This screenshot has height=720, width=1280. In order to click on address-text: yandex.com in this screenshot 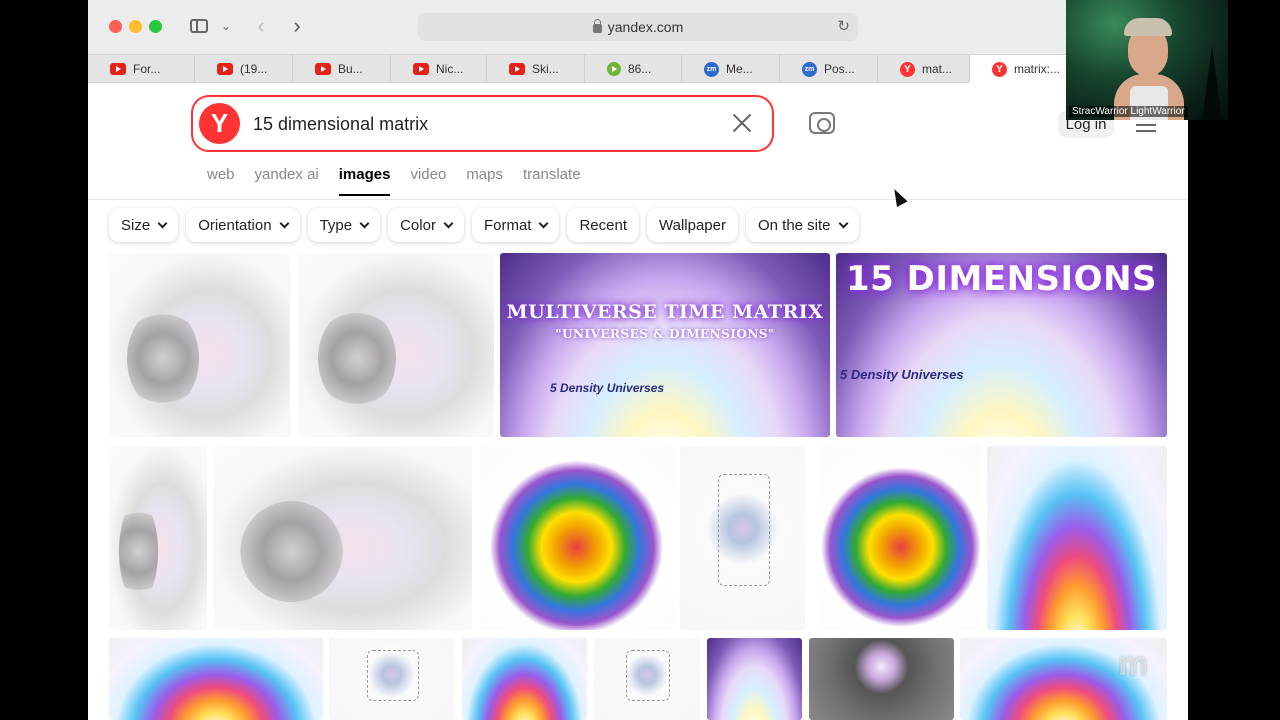, I will do `click(645, 27)`.